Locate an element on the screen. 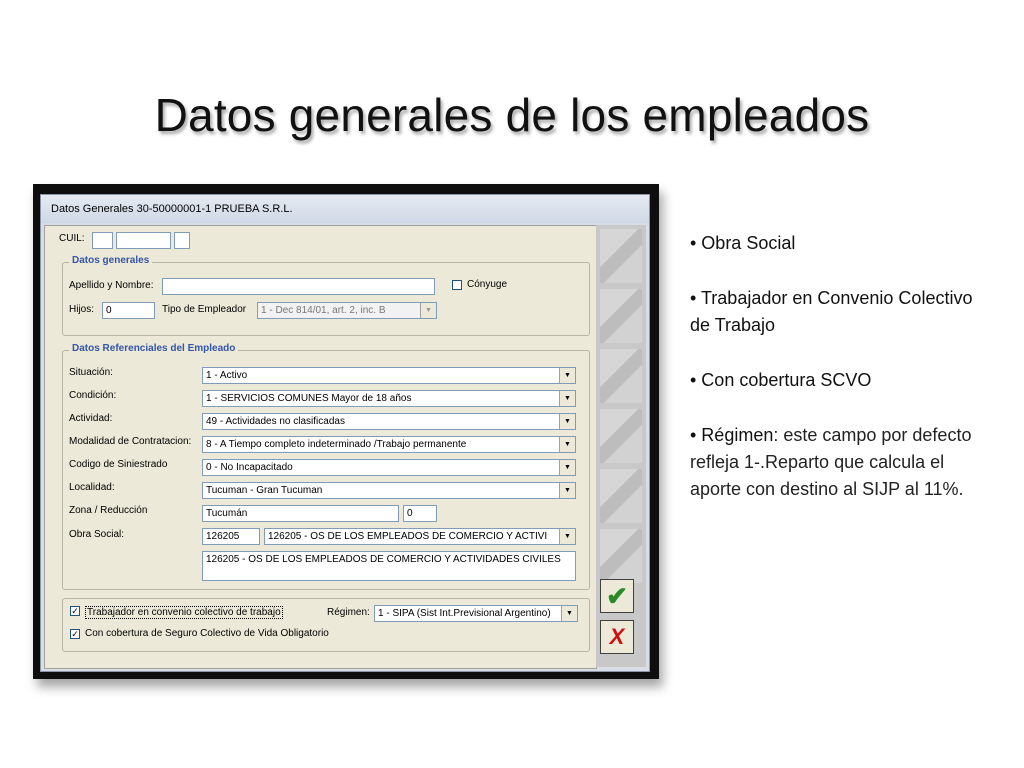 The width and height of the screenshot is (1024, 768). cuil-label: CUIL: is located at coordinates (72, 238).